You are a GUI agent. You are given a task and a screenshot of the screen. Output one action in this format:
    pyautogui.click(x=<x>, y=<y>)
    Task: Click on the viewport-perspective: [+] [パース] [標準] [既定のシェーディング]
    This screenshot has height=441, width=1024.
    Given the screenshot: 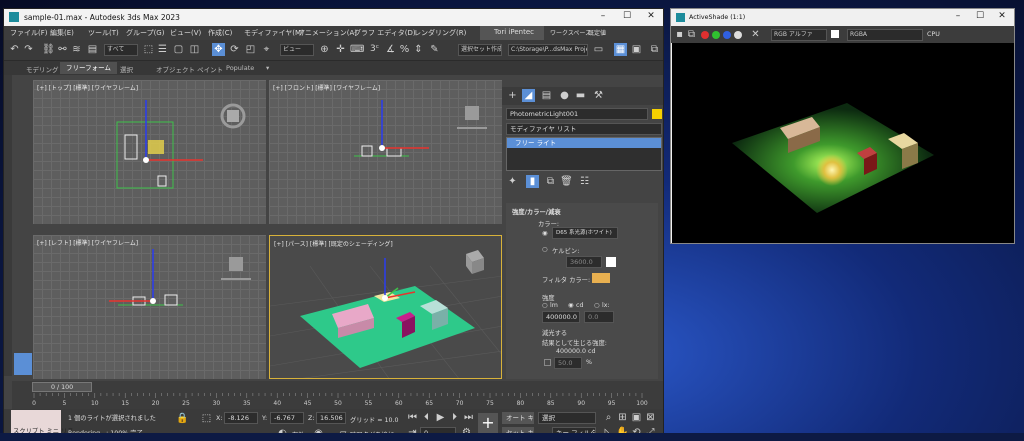 What is the action you would take?
    pyautogui.click(x=385, y=307)
    